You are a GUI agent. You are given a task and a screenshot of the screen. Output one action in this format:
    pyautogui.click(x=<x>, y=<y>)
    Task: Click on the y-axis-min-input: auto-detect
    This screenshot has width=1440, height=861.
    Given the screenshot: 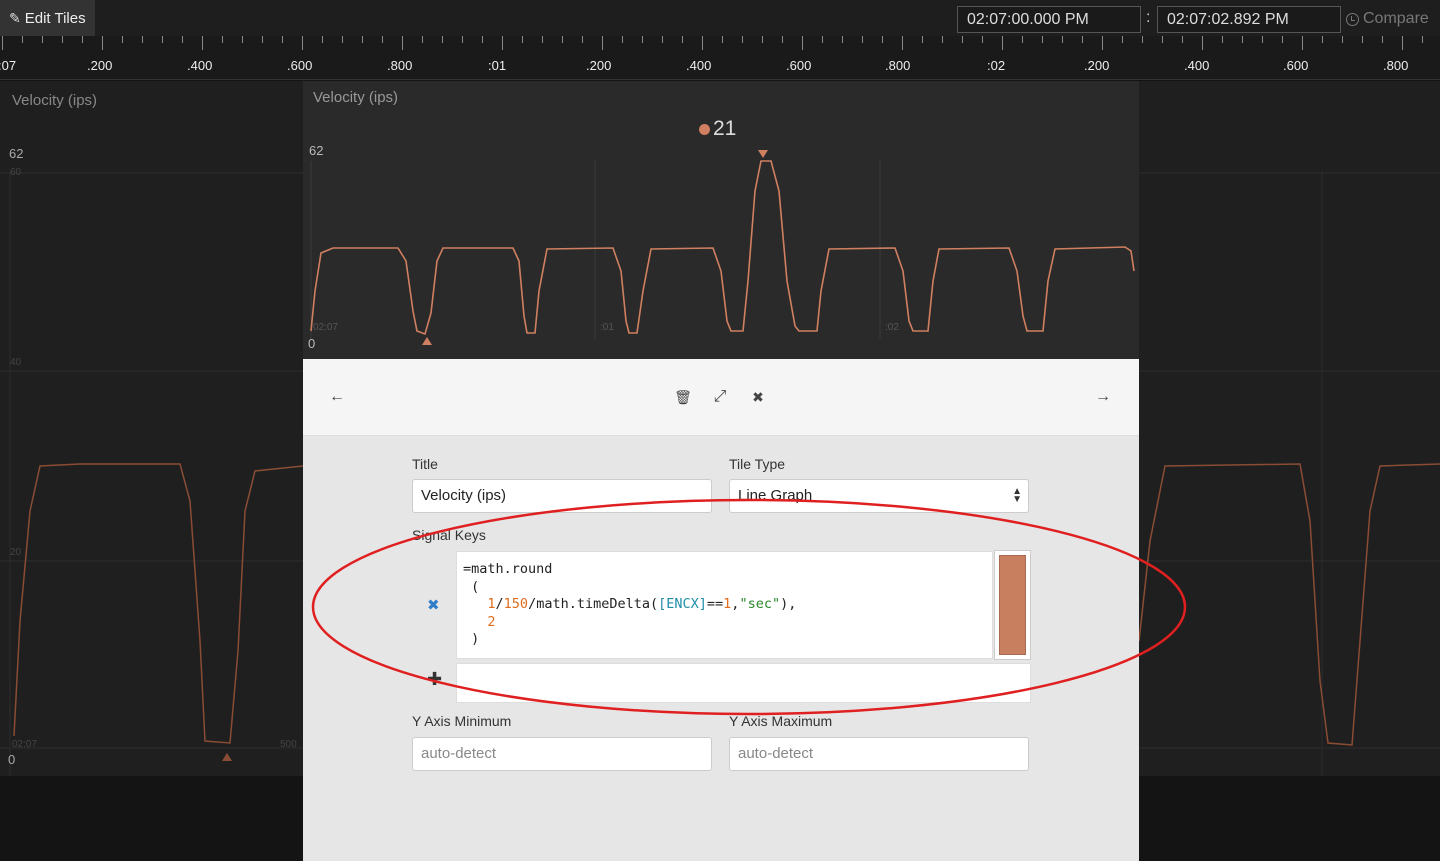 What is the action you would take?
    pyautogui.click(x=562, y=754)
    